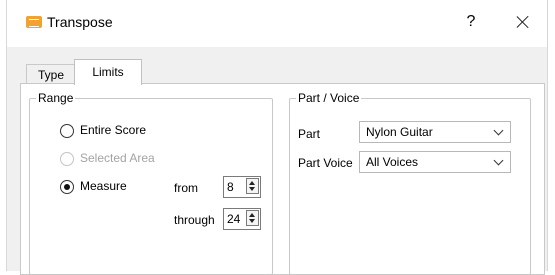 Image resolution: width=555 pixels, height=275 pixels. Describe the element at coordinates (194, 220) in the screenshot. I see `through-label: through` at that location.